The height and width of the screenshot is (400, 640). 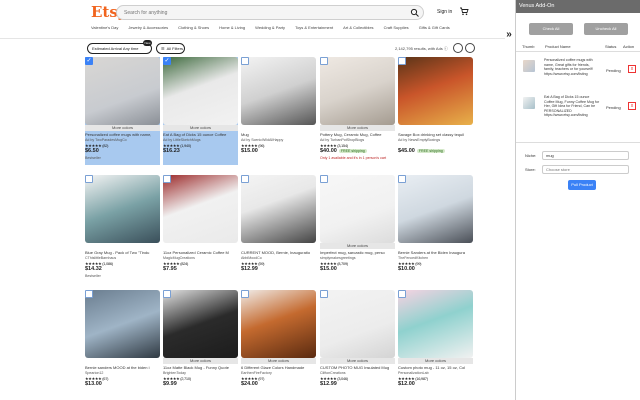 What do you see at coordinates (338, 258) in the screenshot?
I see `shop-name: simplymakesgreetings` at bounding box center [338, 258].